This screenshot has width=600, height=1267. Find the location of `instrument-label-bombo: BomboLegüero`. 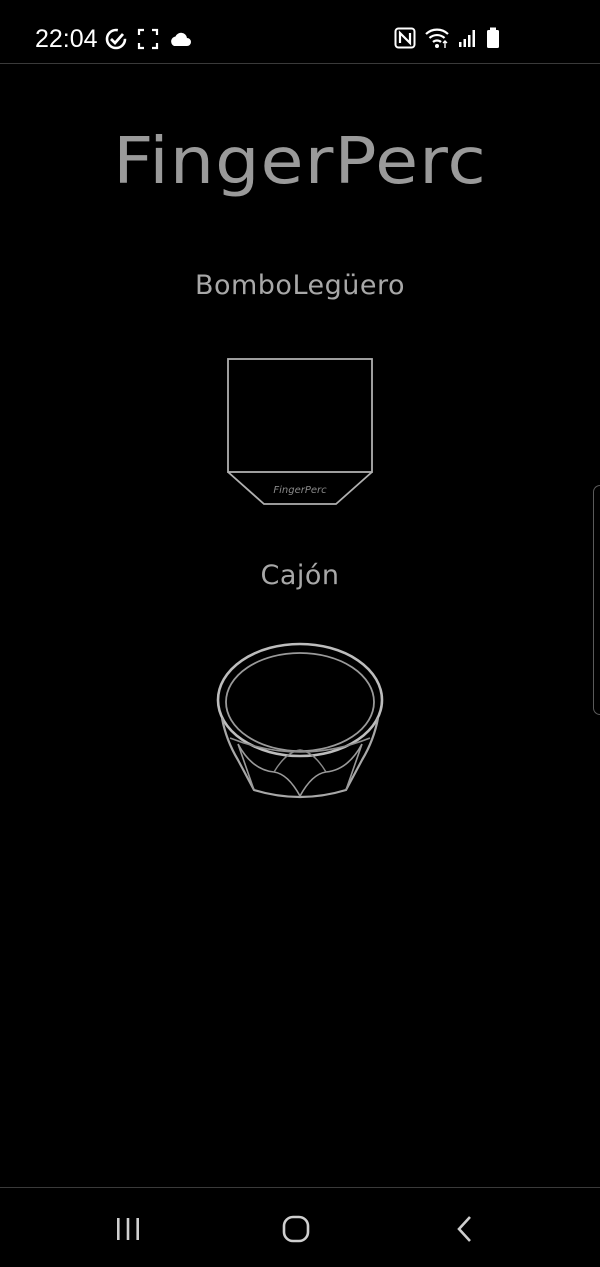

instrument-label-bombo: BomboLegüero is located at coordinates (300, 285).